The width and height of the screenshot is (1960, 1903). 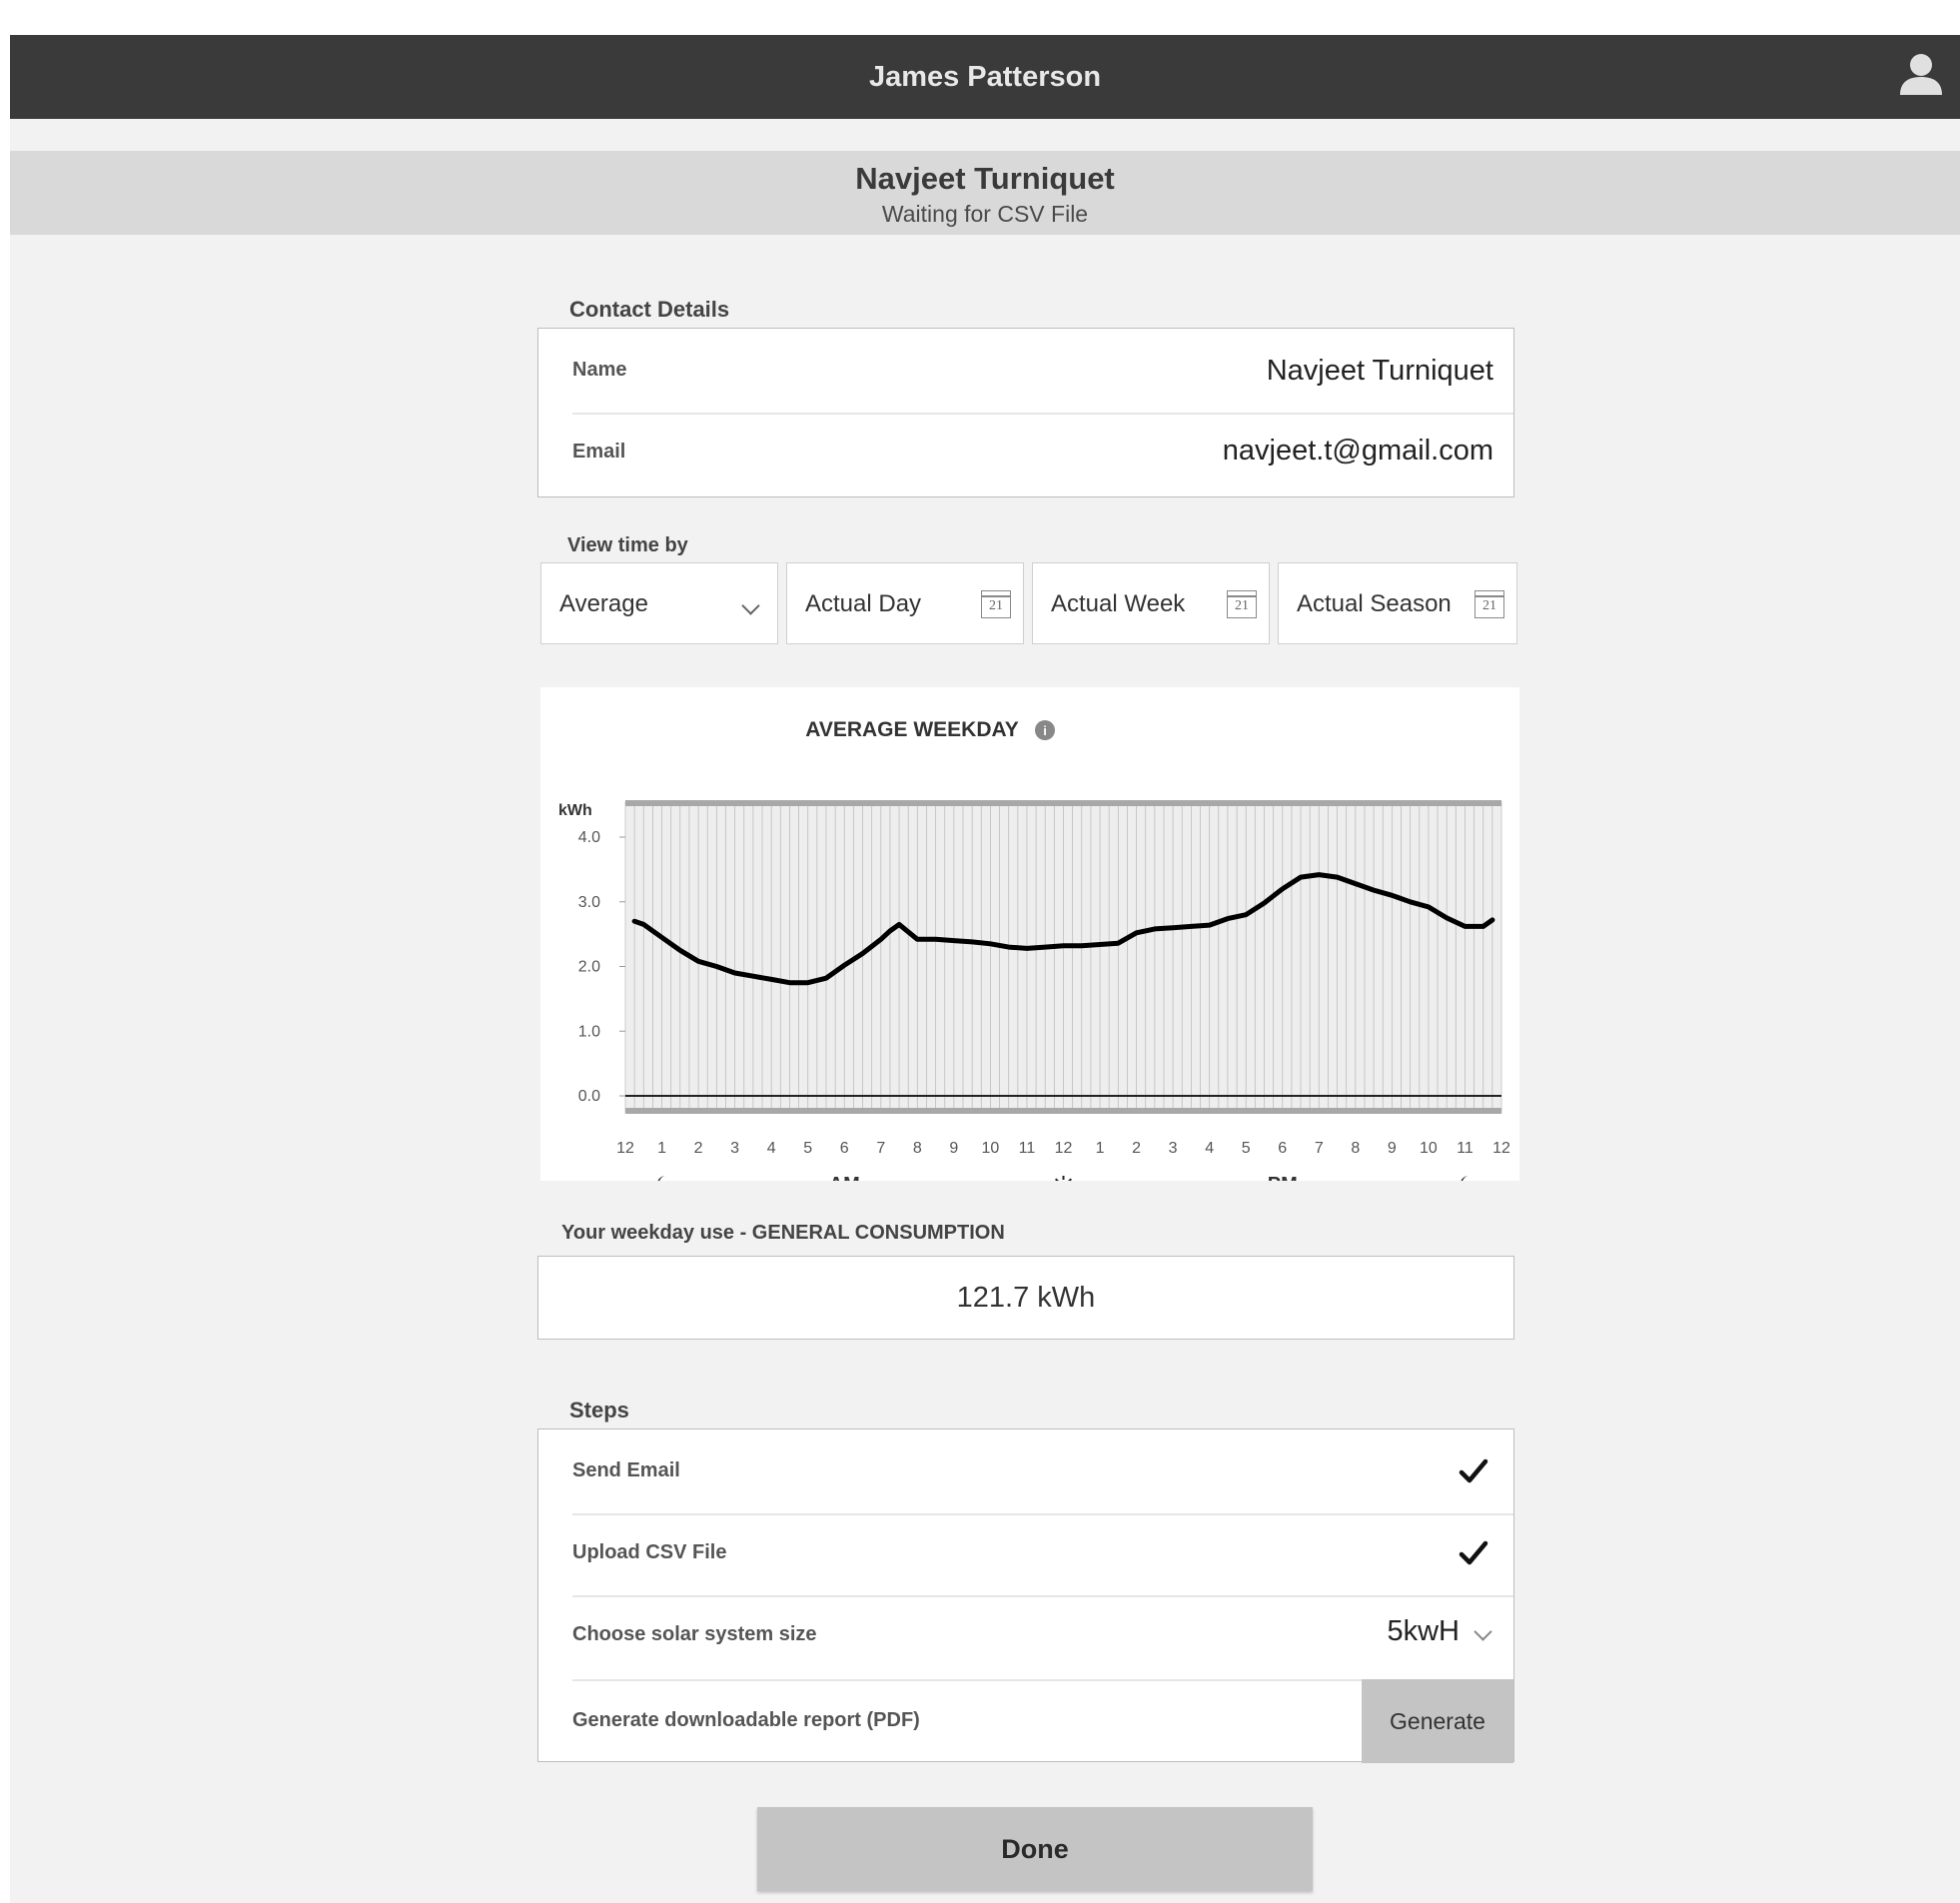 What do you see at coordinates (649, 309) in the screenshot?
I see `contact-details-label: Contact Details` at bounding box center [649, 309].